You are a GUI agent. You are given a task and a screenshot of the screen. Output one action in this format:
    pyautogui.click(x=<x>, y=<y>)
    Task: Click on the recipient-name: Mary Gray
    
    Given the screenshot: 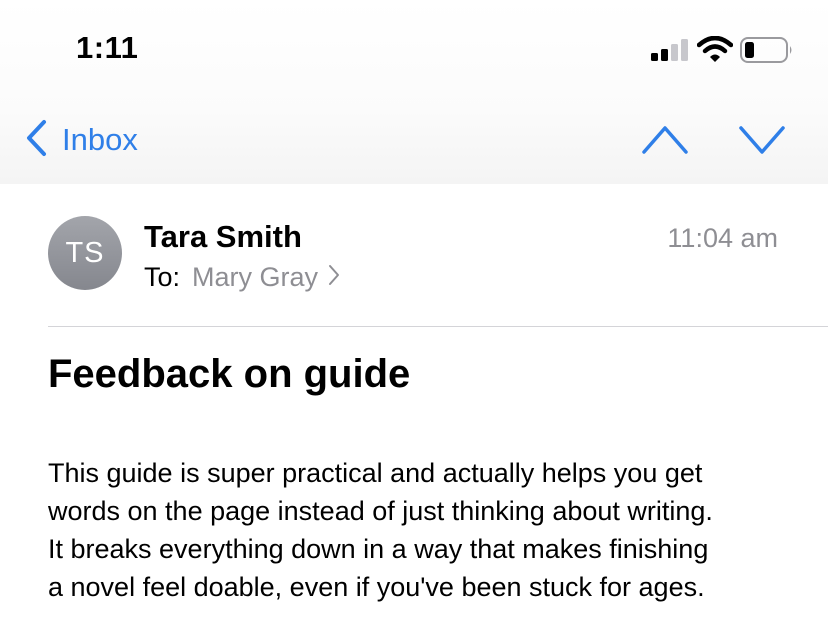 What is the action you would take?
    pyautogui.click(x=255, y=277)
    